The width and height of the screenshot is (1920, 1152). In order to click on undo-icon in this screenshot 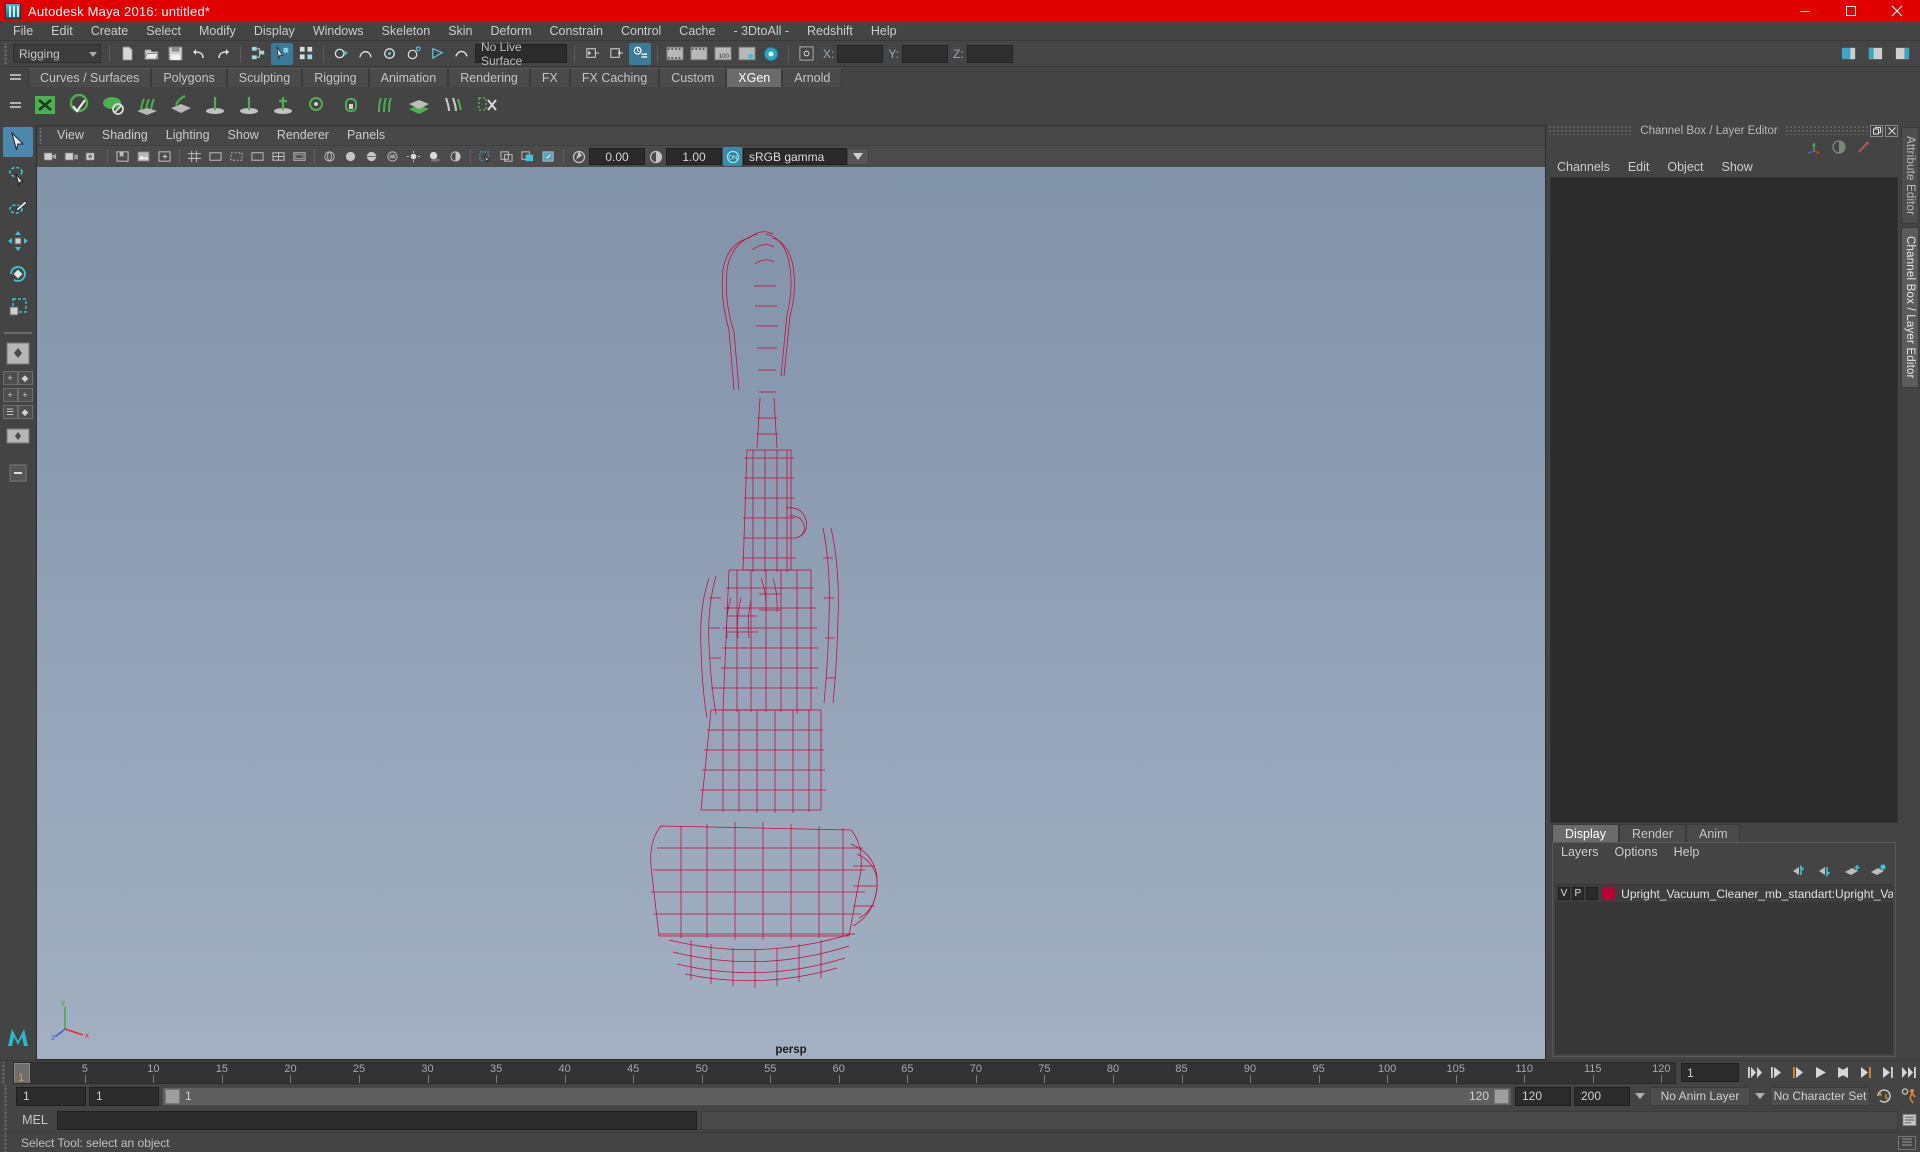, I will do `click(199, 54)`.